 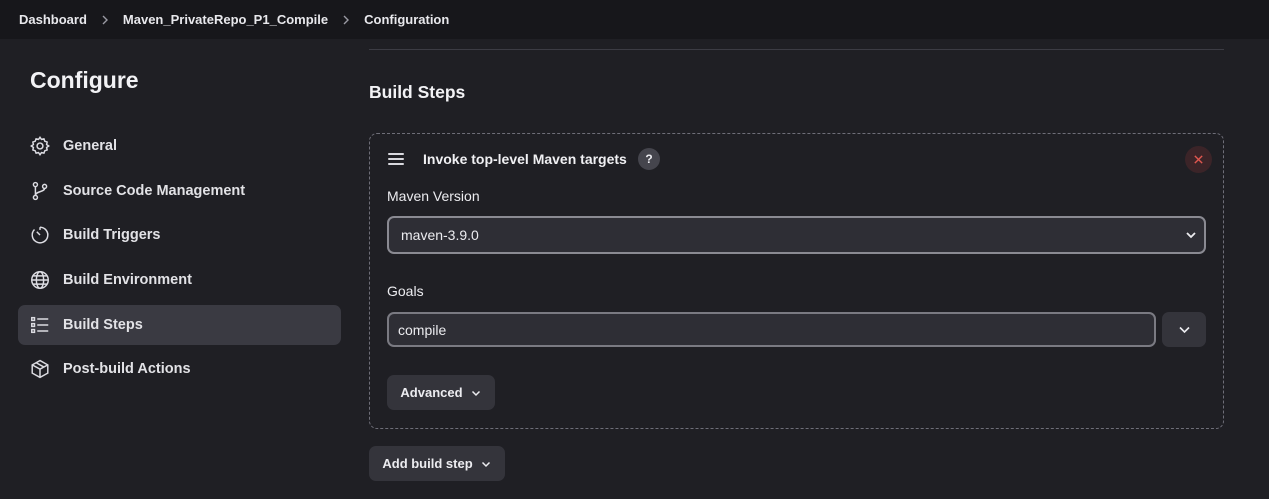 I want to click on sidebar-item-label: Build Triggers, so click(x=112, y=235).